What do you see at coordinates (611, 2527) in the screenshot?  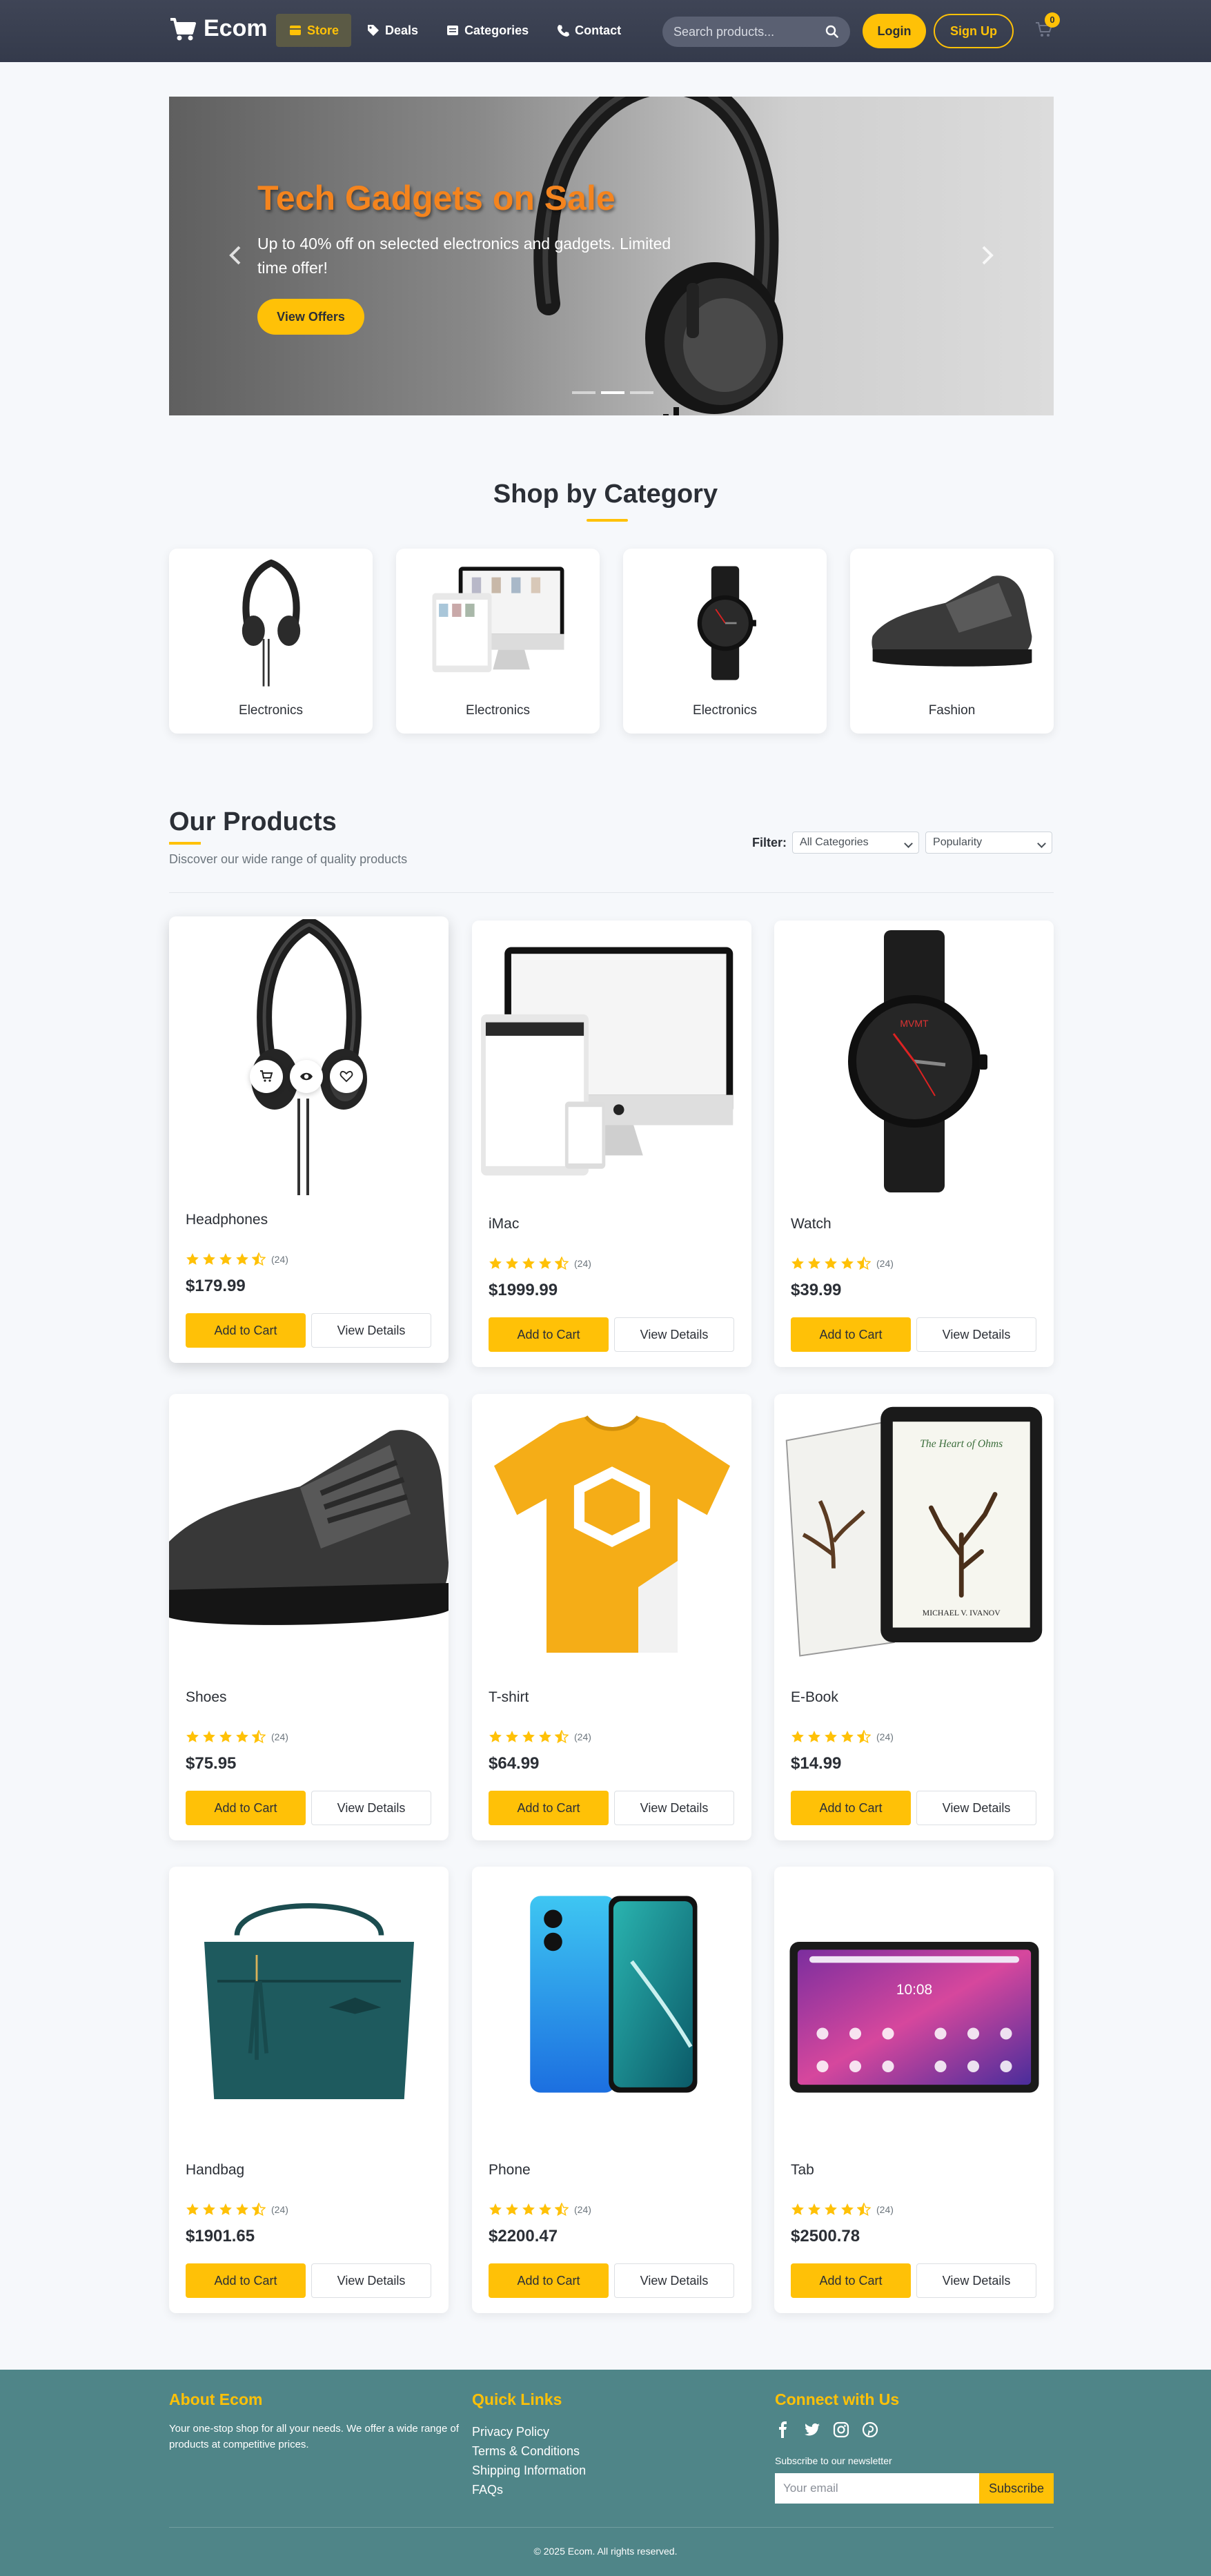 I see `footer-divider` at bounding box center [611, 2527].